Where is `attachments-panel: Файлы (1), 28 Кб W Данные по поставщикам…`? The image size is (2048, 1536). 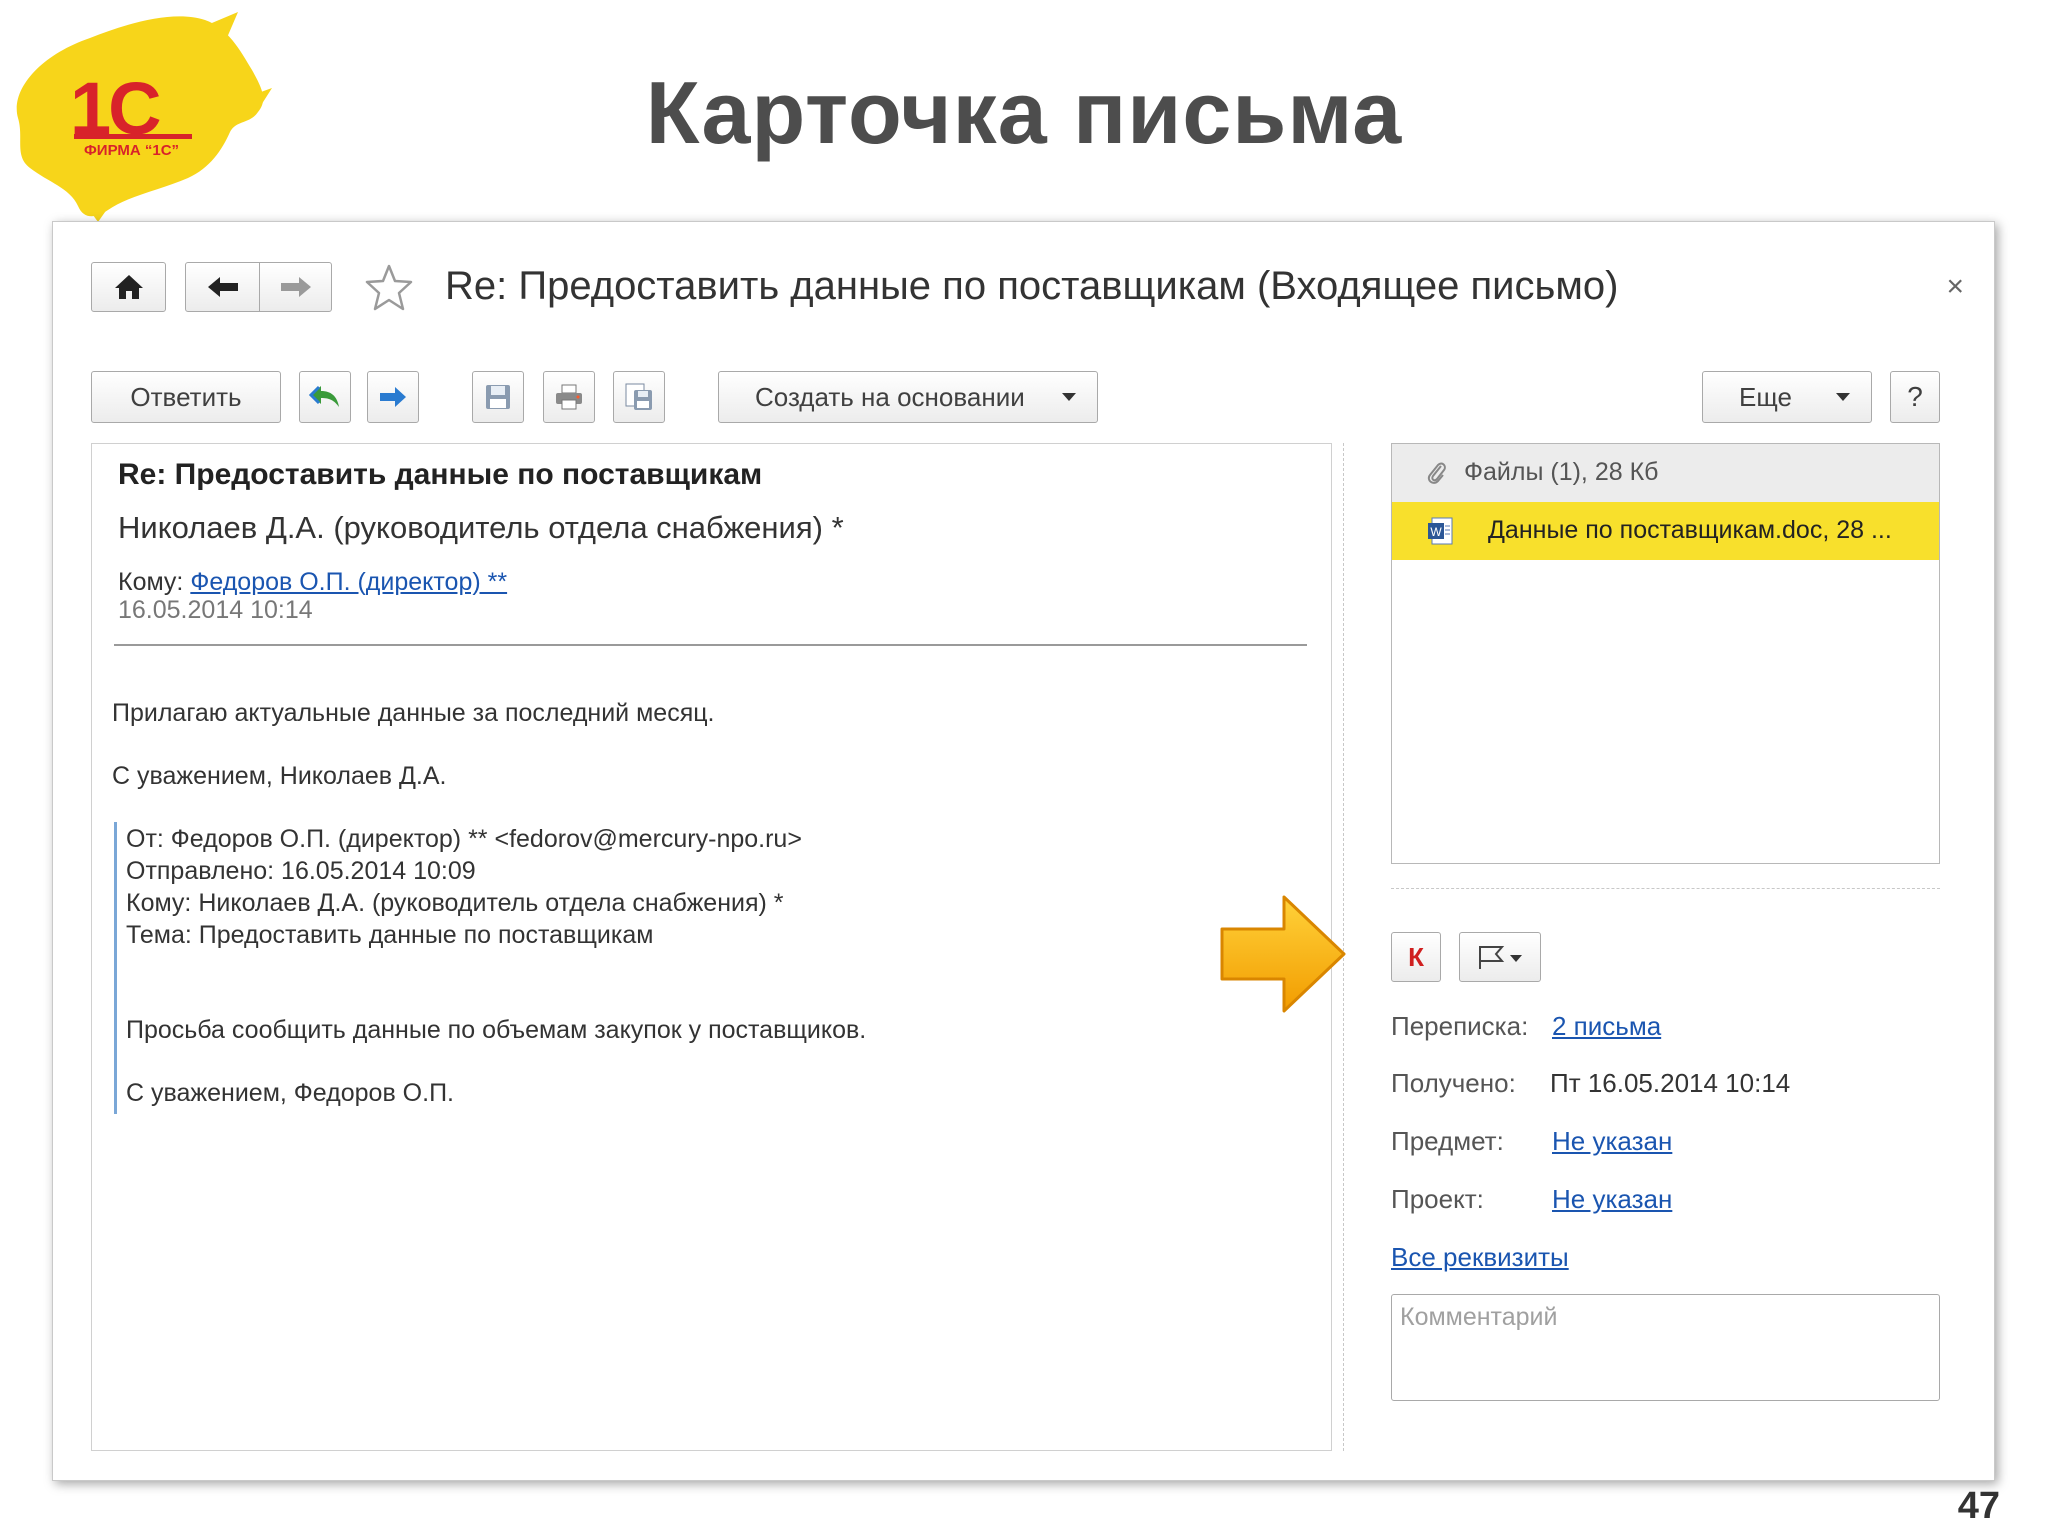
attachments-panel: Файлы (1), 28 Кб W Данные по поставщикам… is located at coordinates (1665, 653).